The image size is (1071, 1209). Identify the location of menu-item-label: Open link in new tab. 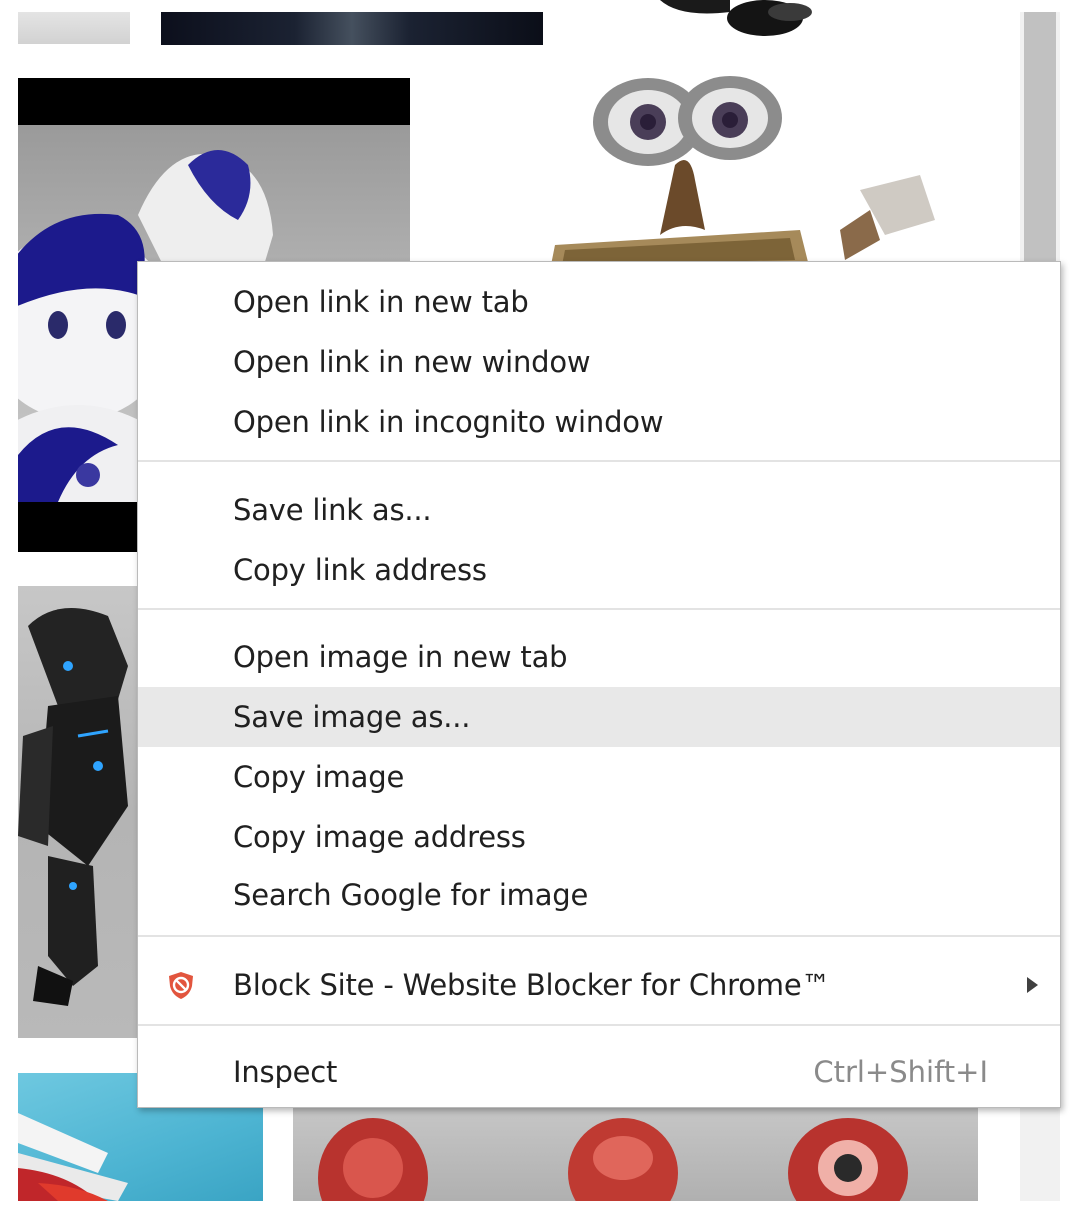
(381, 302).